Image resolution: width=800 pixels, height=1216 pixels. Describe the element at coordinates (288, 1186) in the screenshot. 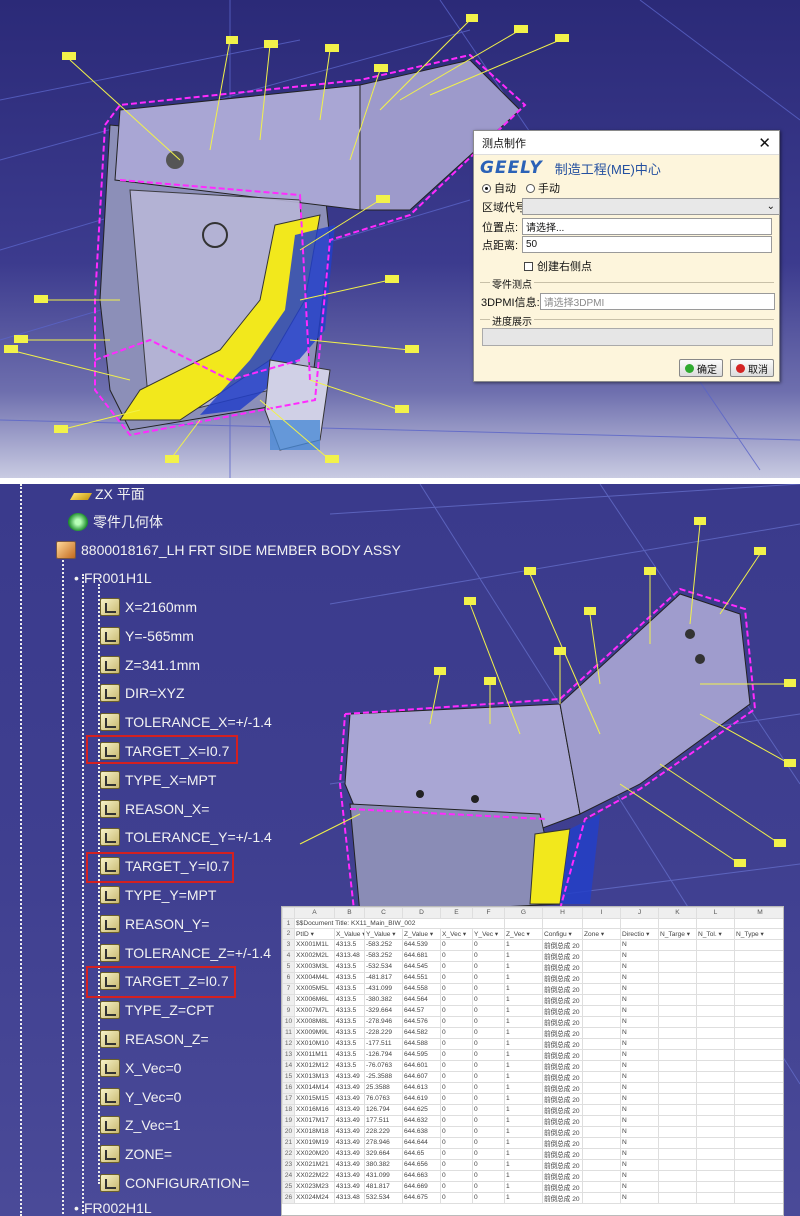

I see `row-number: 25` at that location.